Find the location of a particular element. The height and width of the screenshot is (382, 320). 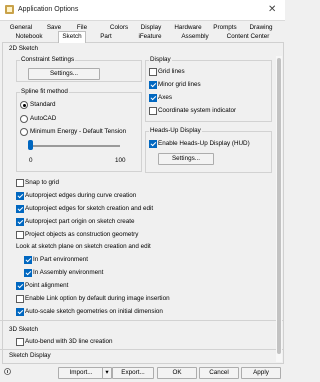

scrollbar-thumb is located at coordinates (279, 206).